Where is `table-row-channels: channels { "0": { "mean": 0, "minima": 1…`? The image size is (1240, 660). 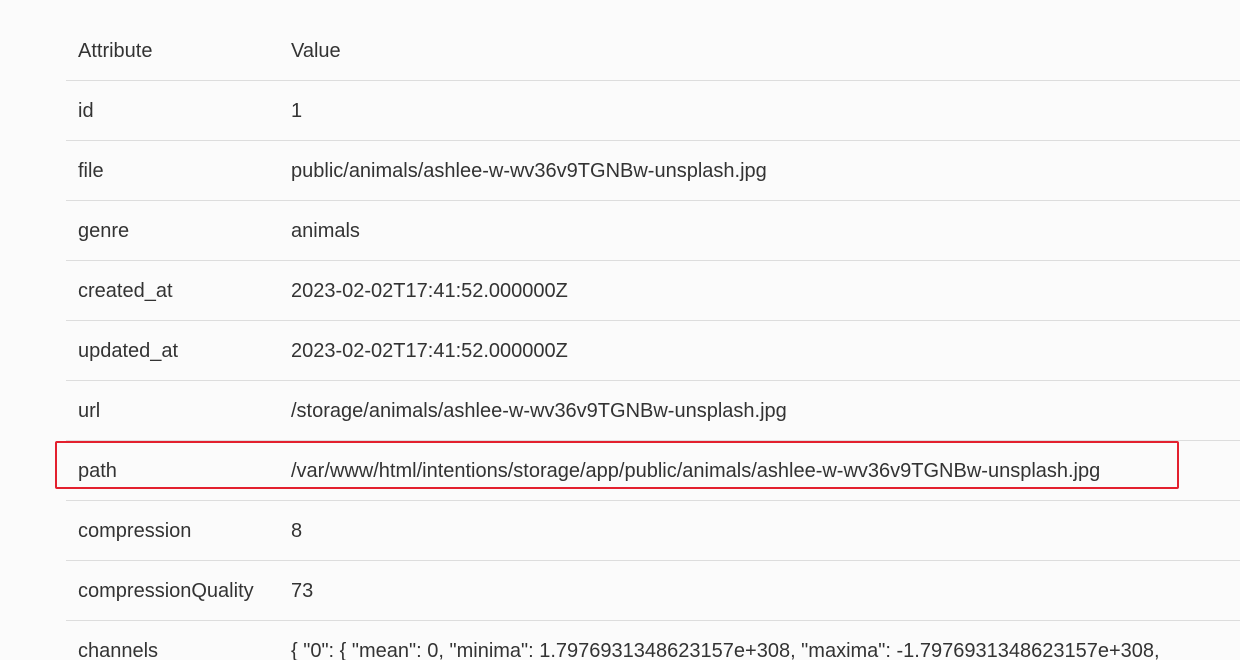 table-row-channels: channels { "0": { "mean": 0, "minima": 1… is located at coordinates (653, 640).